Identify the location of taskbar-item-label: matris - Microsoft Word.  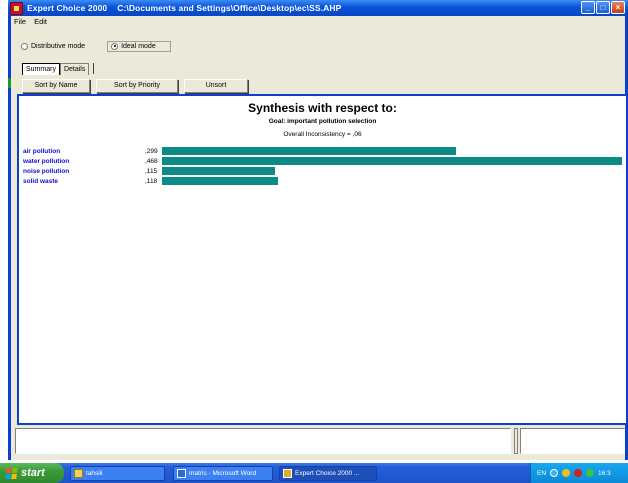
(223, 473).